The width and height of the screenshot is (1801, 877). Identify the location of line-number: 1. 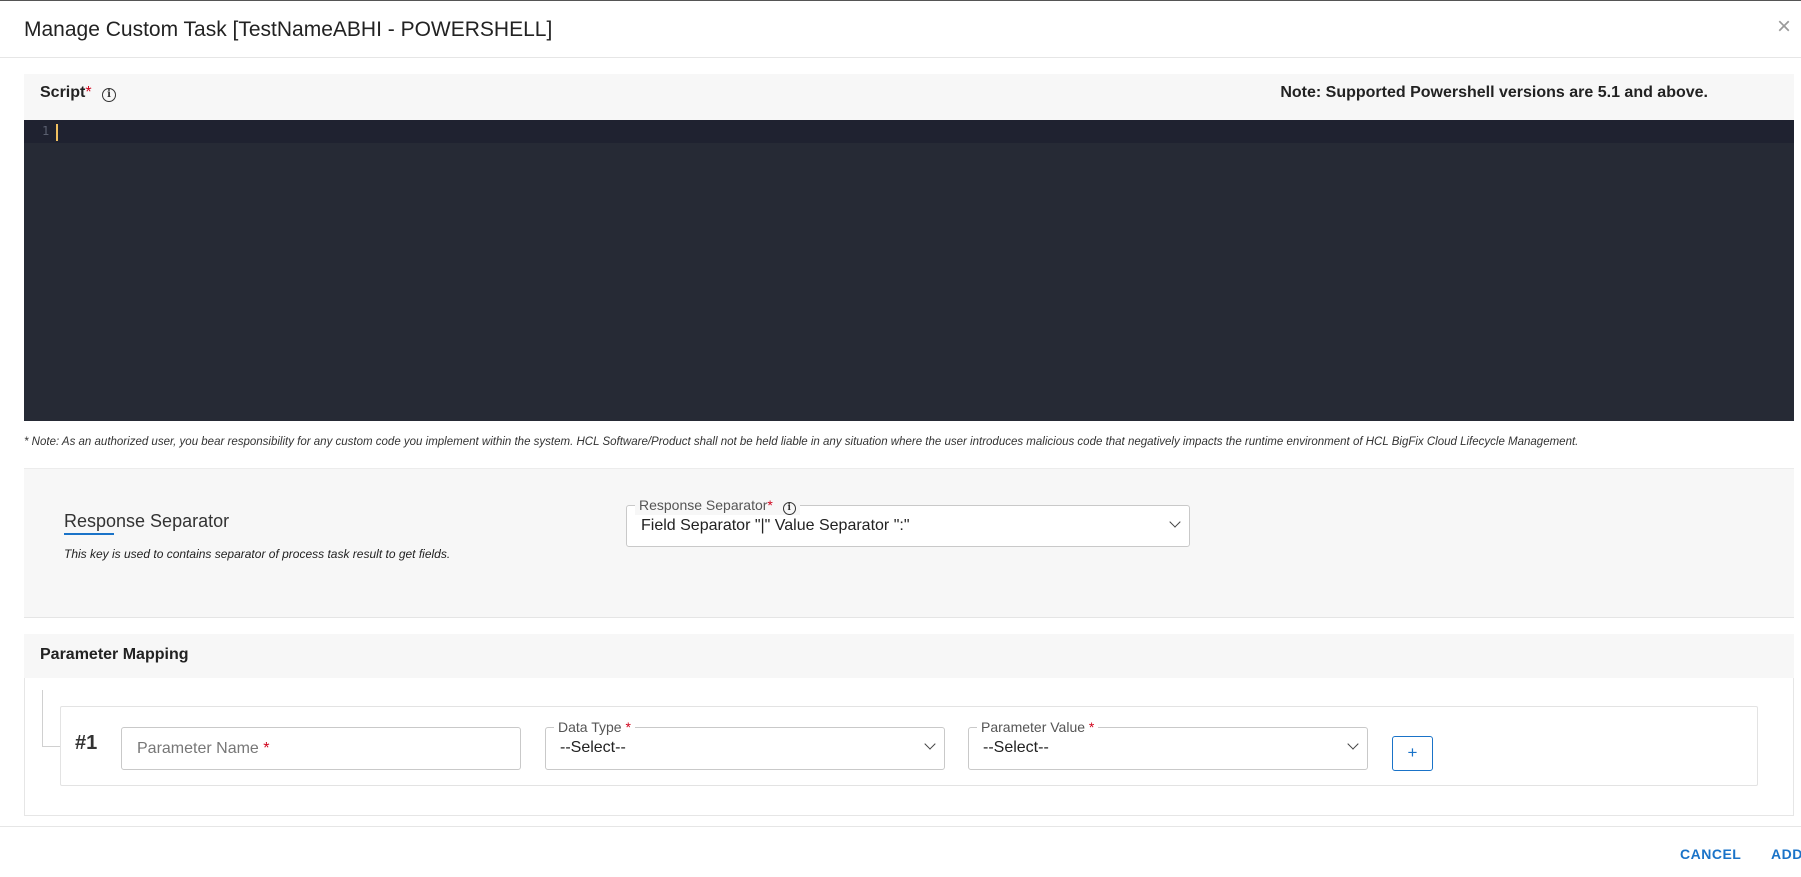
(46, 131).